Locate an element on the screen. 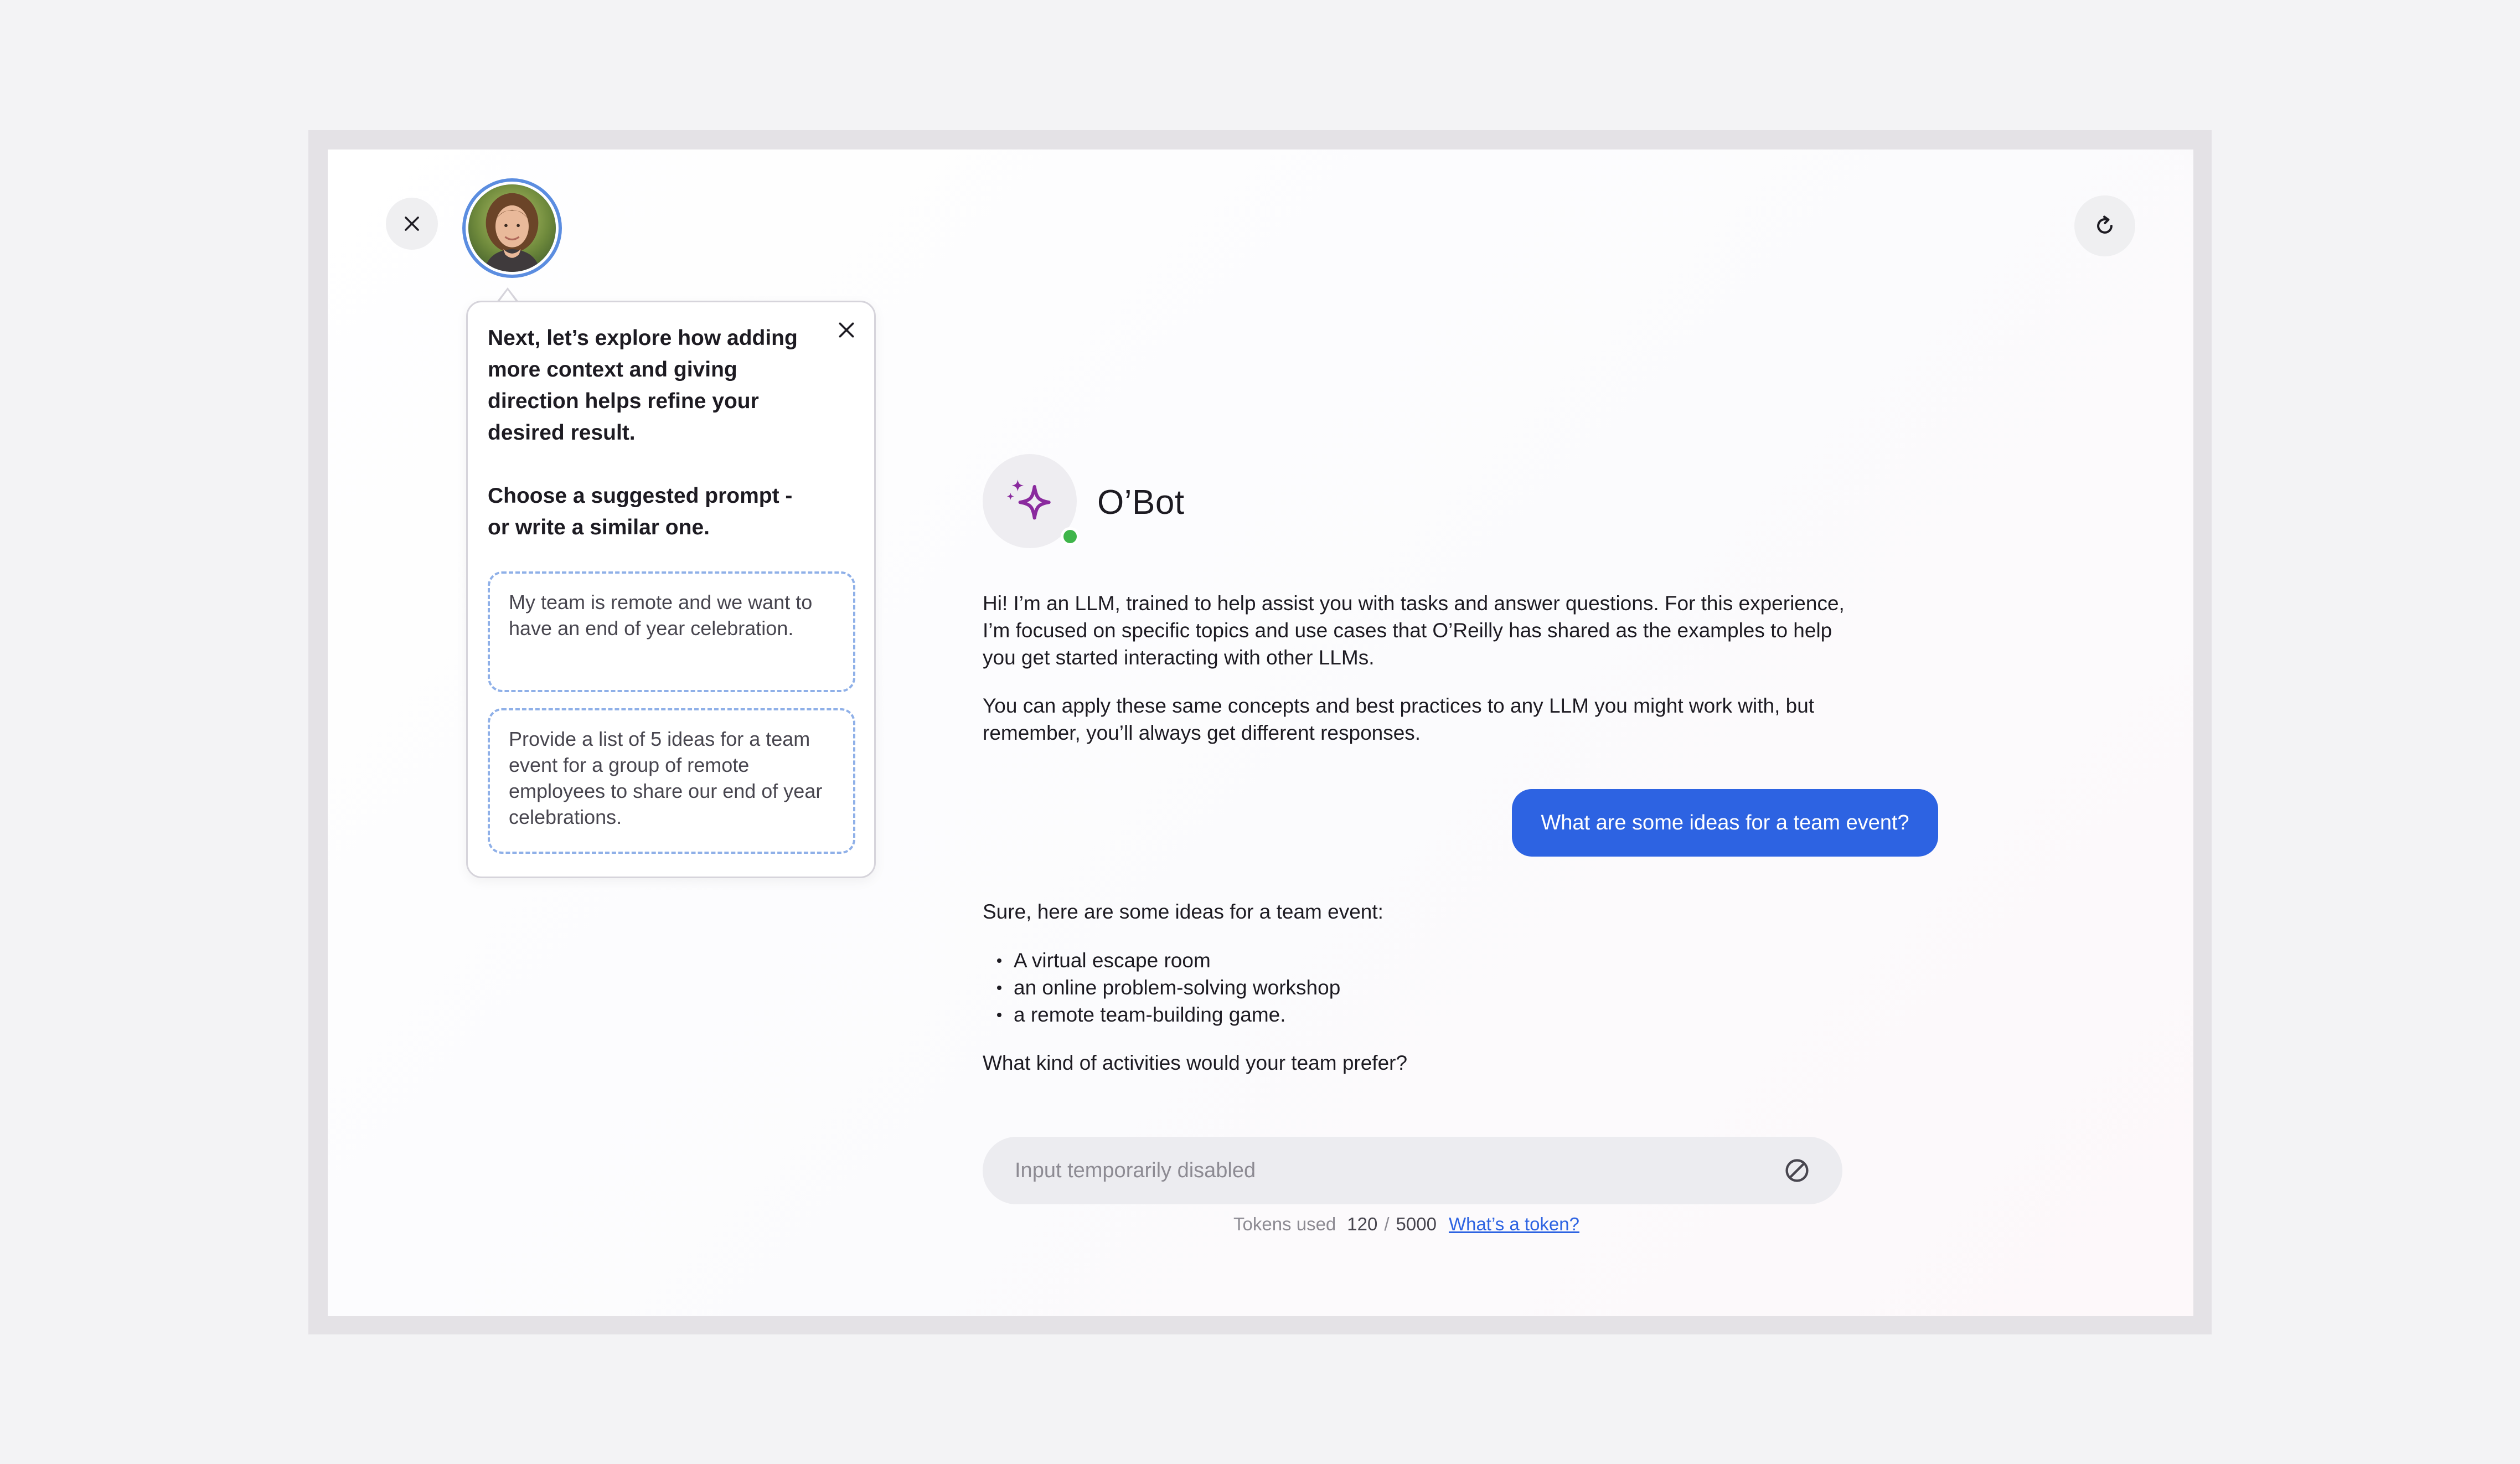  bot-name: O’Bot is located at coordinates (1141, 502).